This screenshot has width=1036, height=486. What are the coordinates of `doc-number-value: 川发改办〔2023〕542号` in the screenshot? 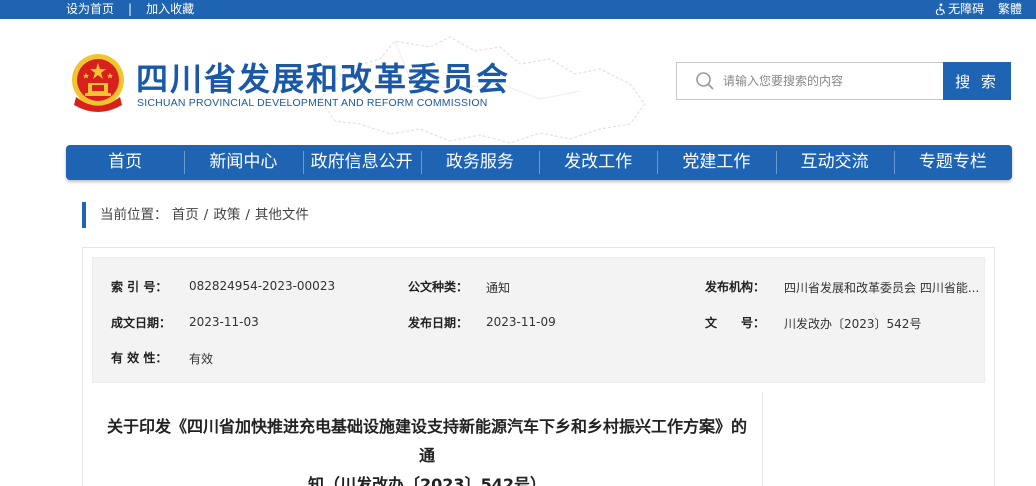 It's located at (853, 324).